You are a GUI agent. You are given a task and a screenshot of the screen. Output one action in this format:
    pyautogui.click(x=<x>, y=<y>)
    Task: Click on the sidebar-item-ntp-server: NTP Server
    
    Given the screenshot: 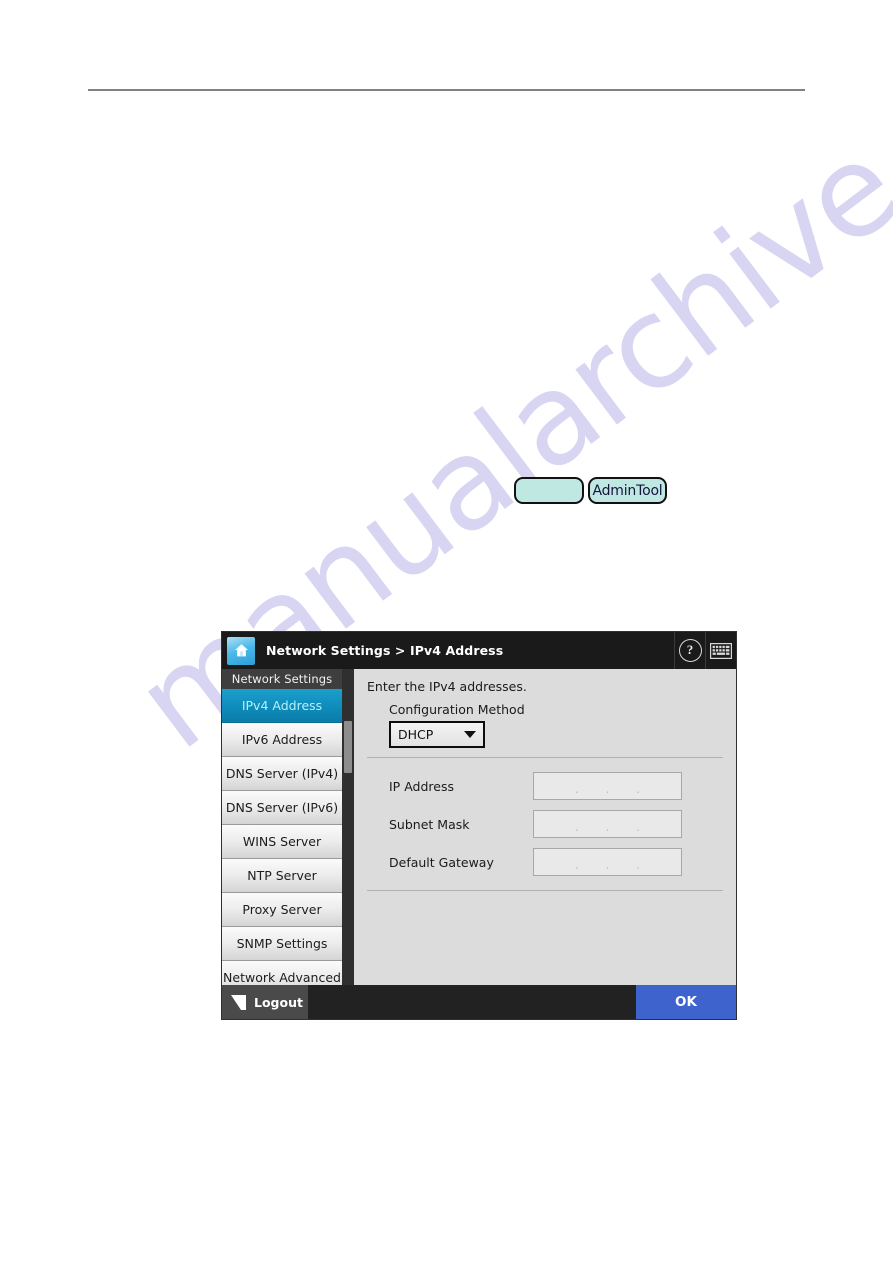 What is the action you would take?
    pyautogui.click(x=282, y=876)
    